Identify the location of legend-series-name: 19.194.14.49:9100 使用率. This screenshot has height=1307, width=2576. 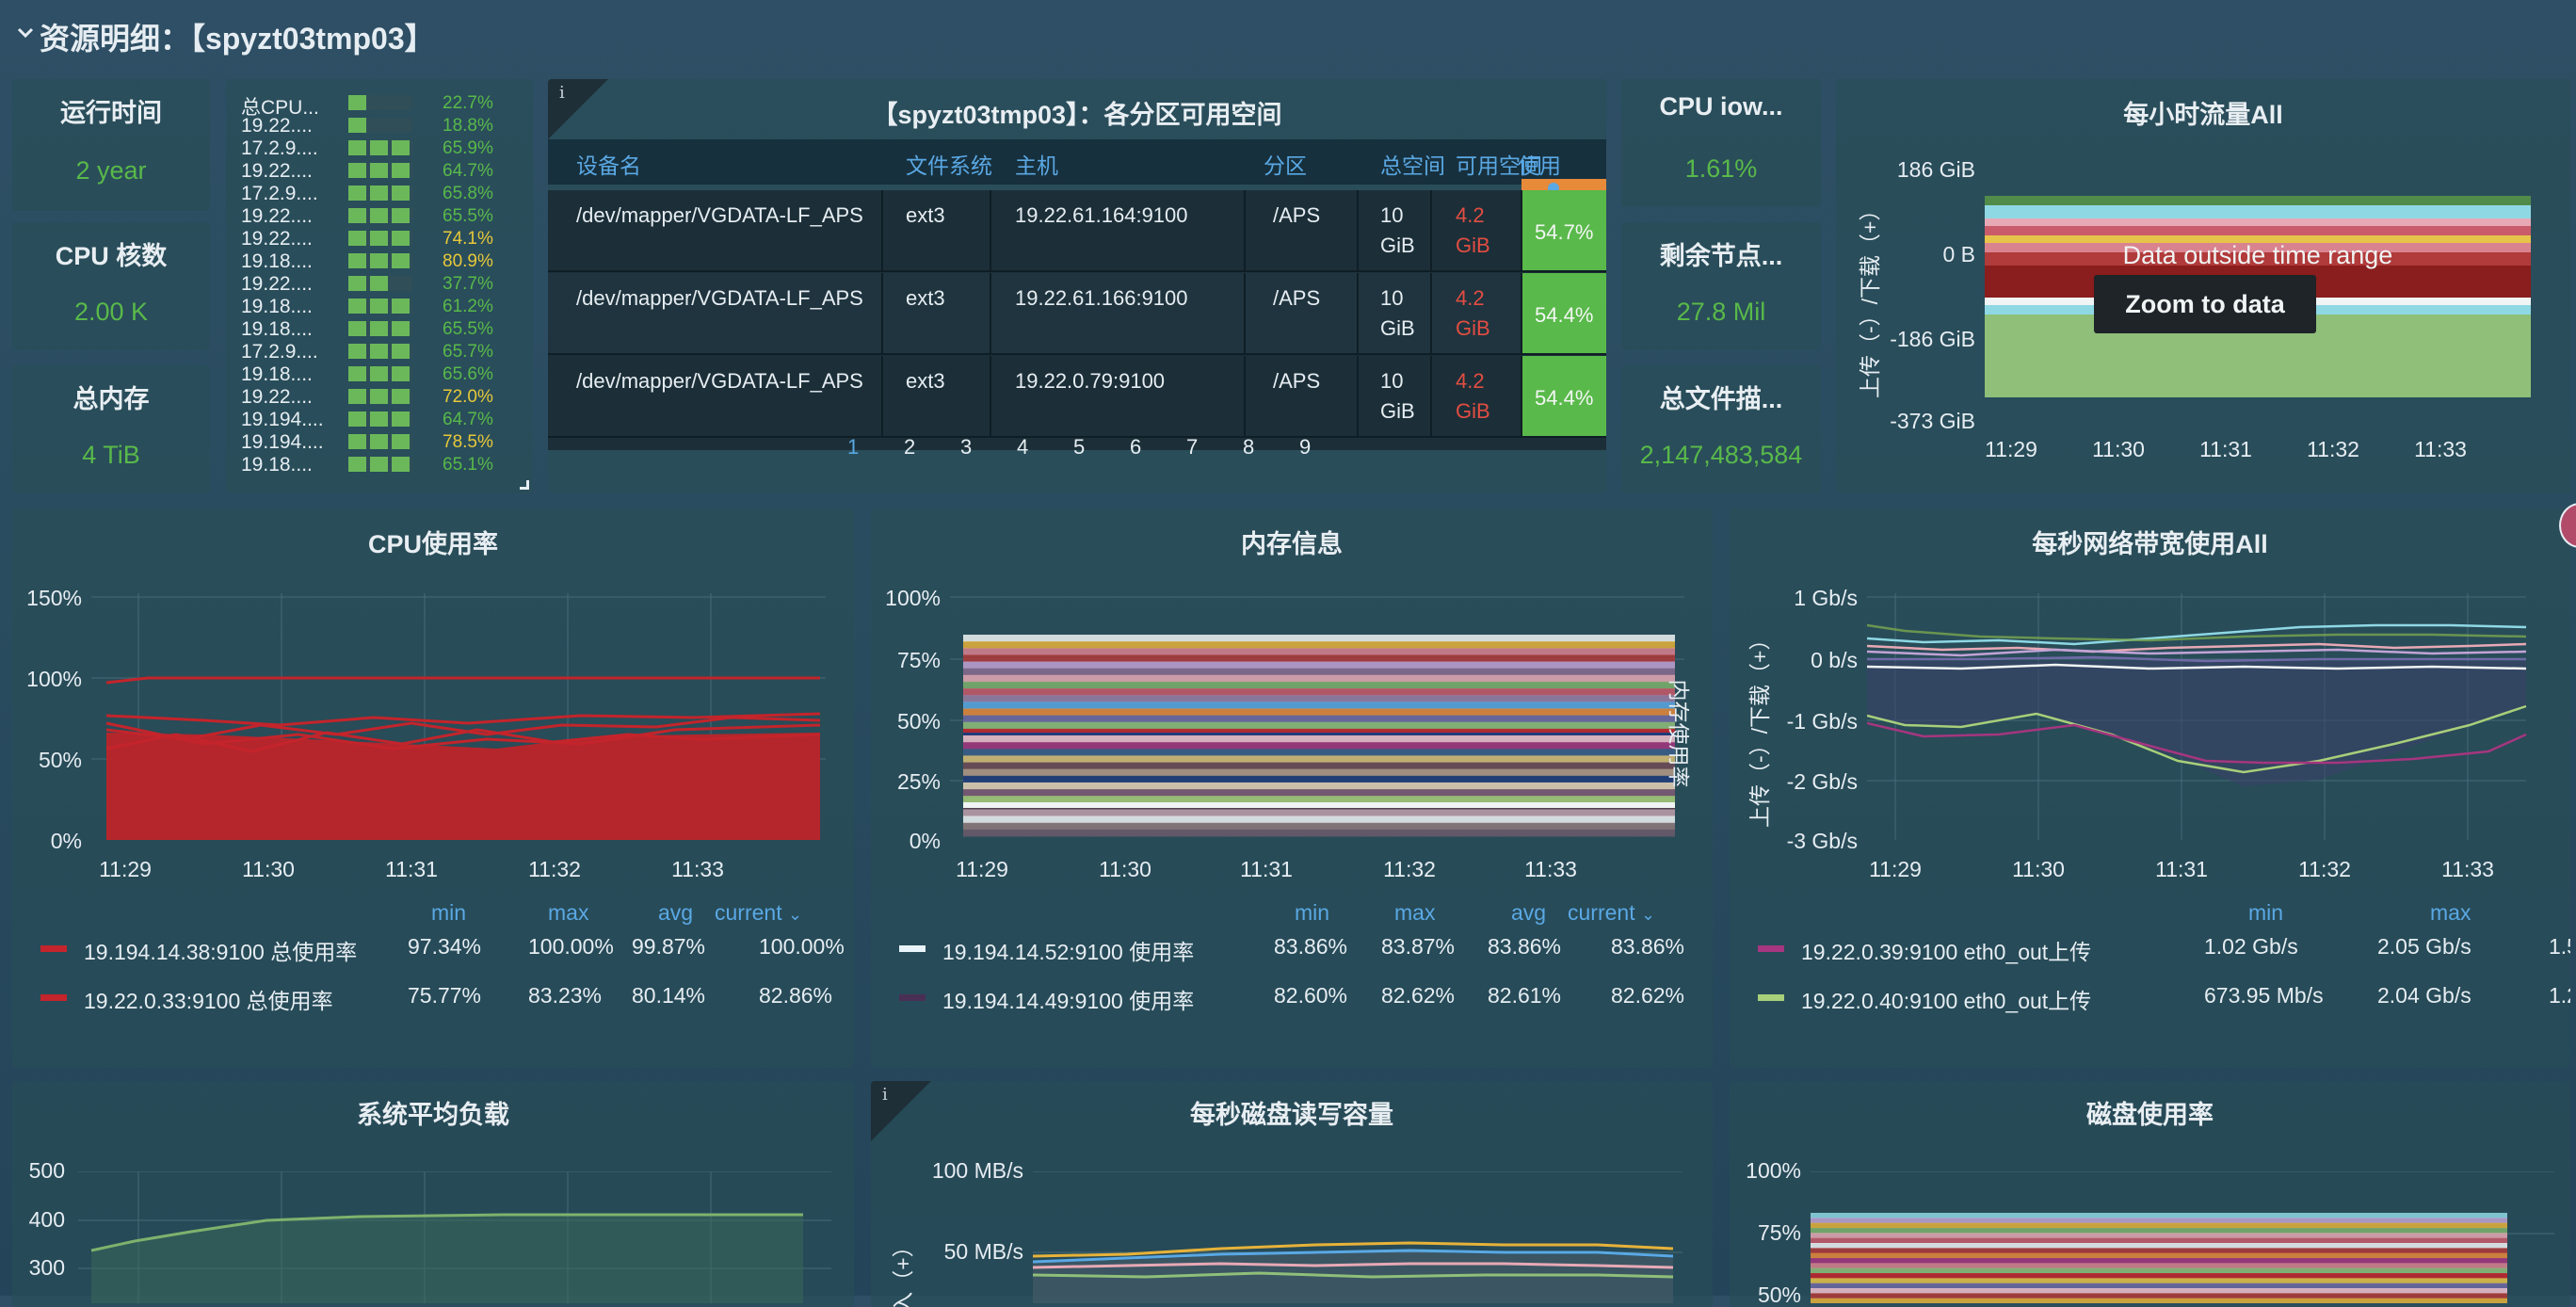
(1068, 999).